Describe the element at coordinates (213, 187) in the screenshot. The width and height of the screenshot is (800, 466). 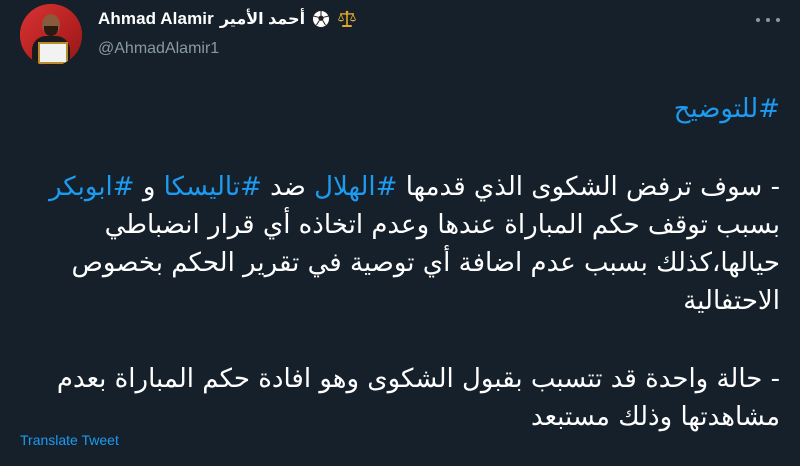
I see `hashtag-link: #تاليسكا` at that location.